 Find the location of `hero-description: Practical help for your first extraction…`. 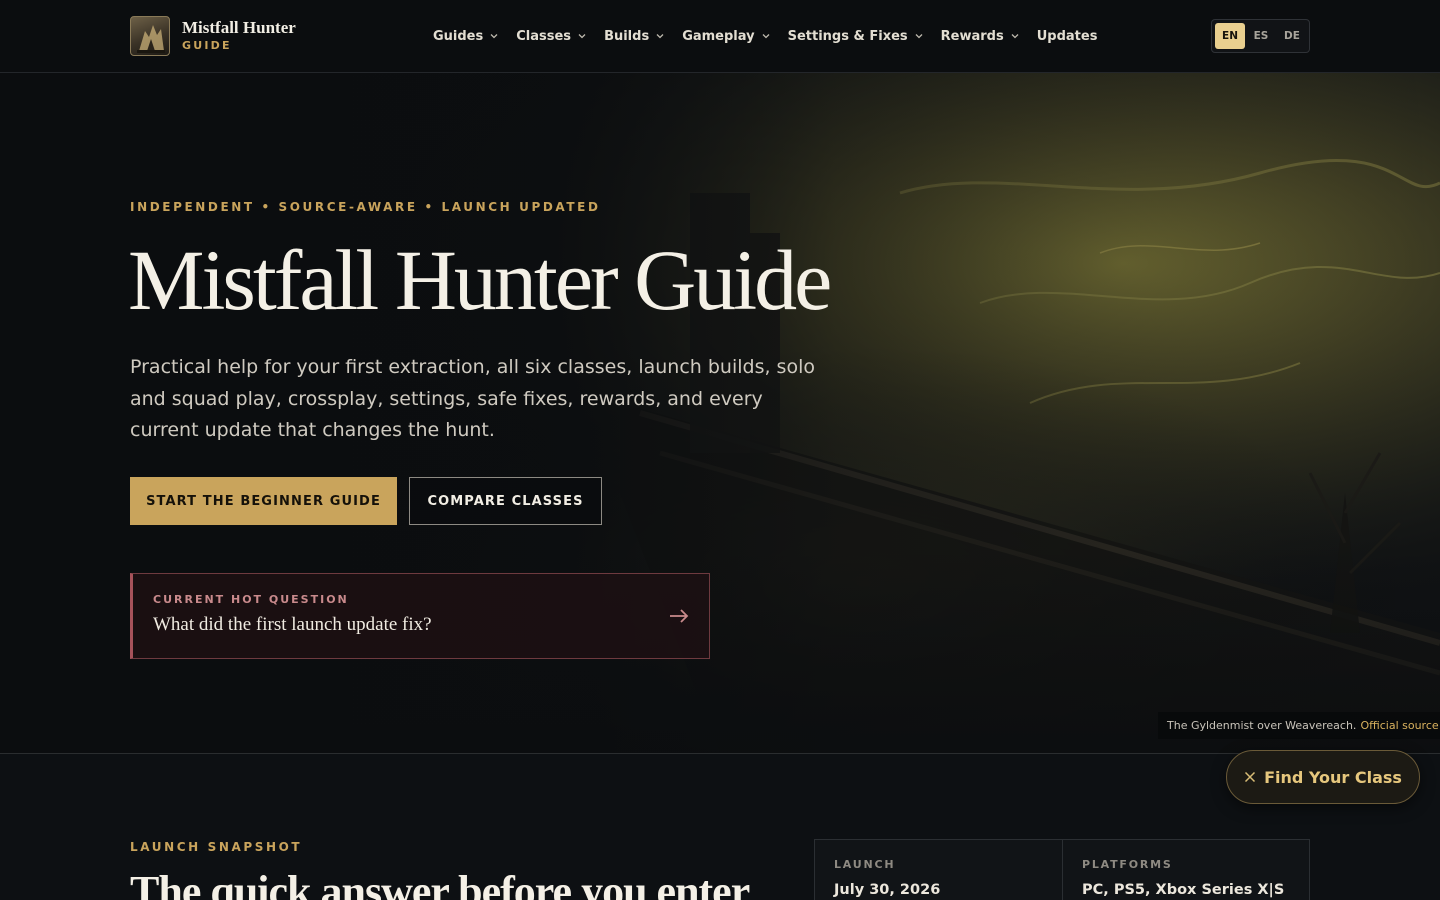

hero-description: Practical help for your first extraction… is located at coordinates (472, 398).